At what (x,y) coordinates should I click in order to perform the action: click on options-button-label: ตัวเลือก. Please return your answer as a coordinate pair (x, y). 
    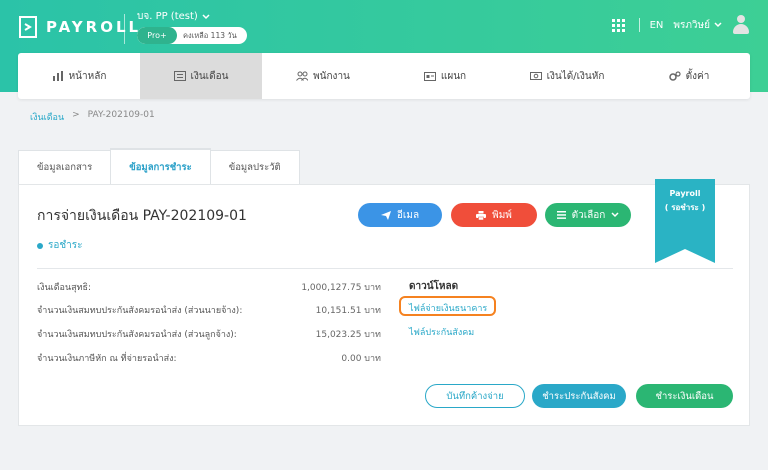
    Looking at the image, I should click on (588, 215).